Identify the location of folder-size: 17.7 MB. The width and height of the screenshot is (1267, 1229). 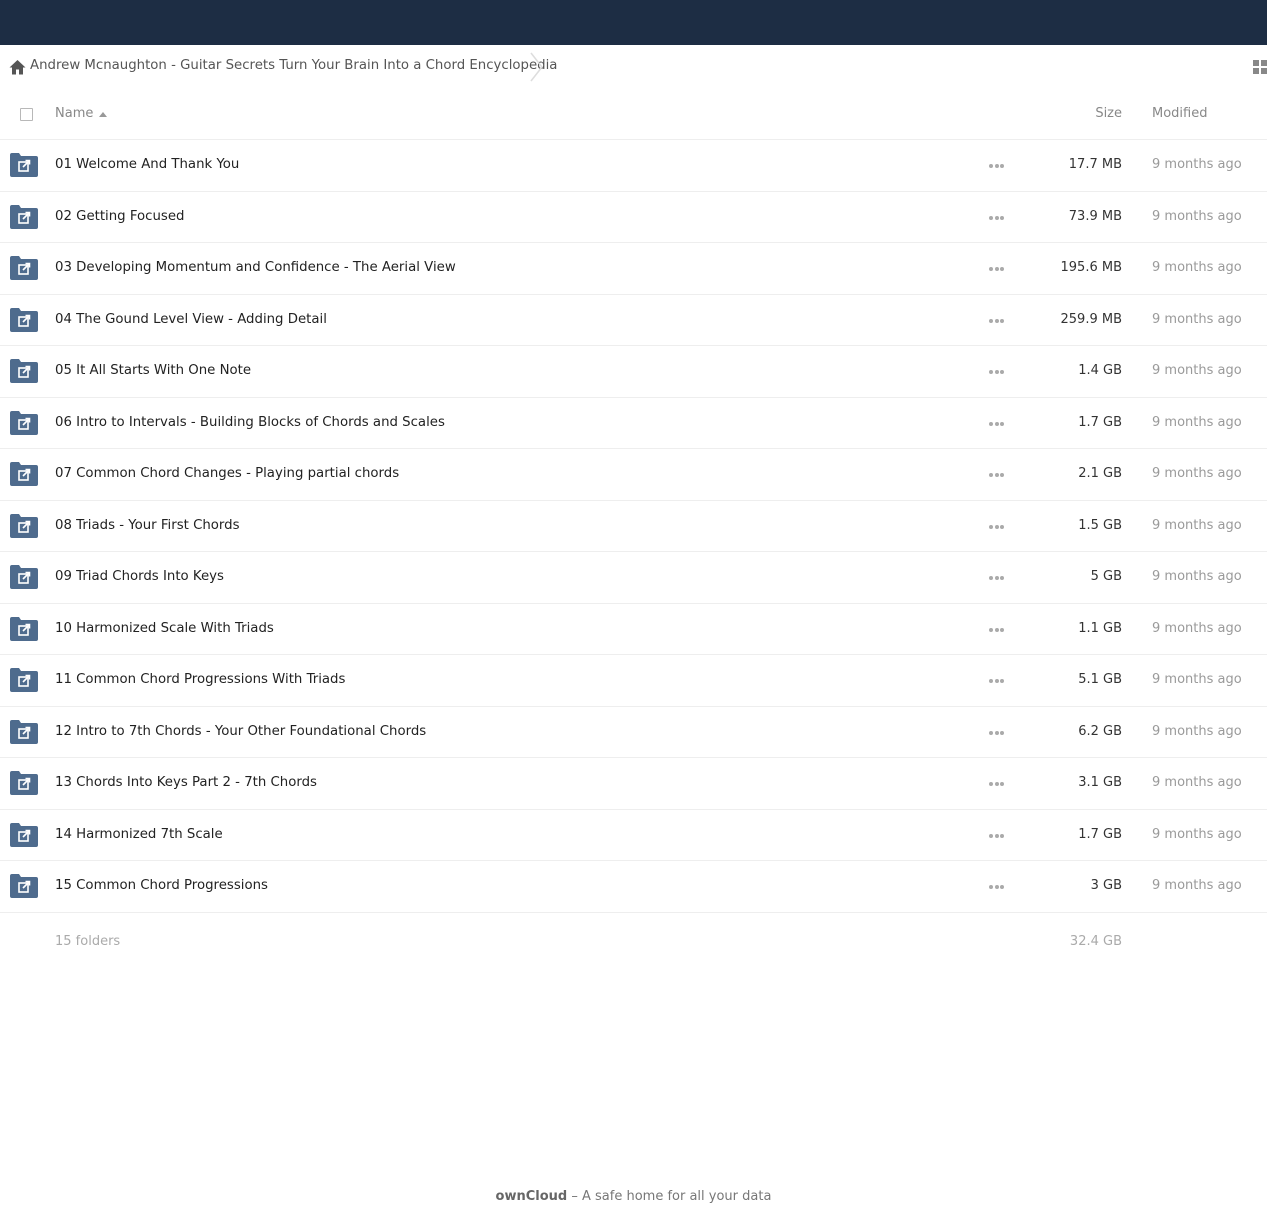
(1095, 164).